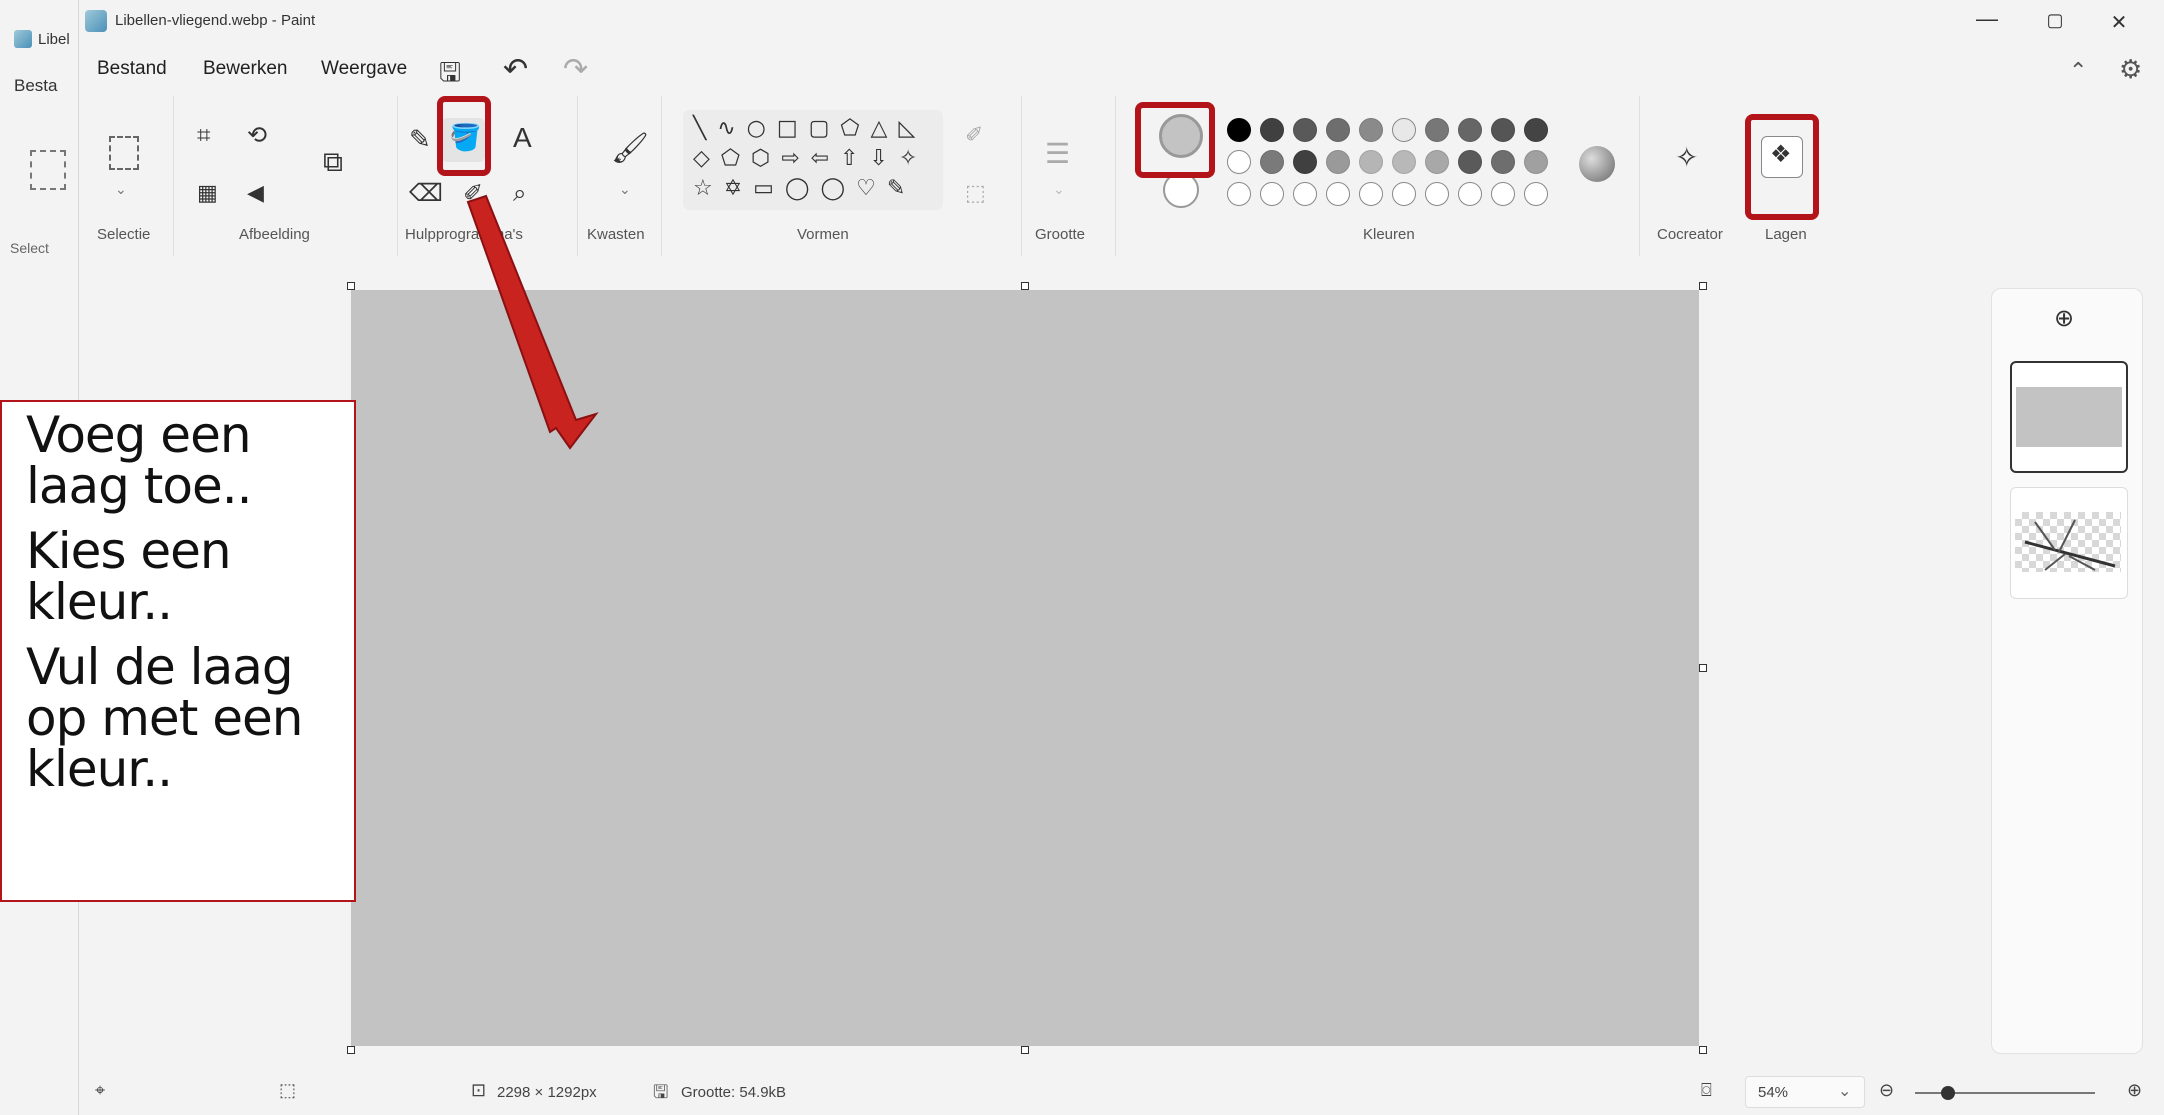 This screenshot has height=1115, width=2164. What do you see at coordinates (129, 576) in the screenshot?
I see `instruction-step-2: Kies een kleur..` at bounding box center [129, 576].